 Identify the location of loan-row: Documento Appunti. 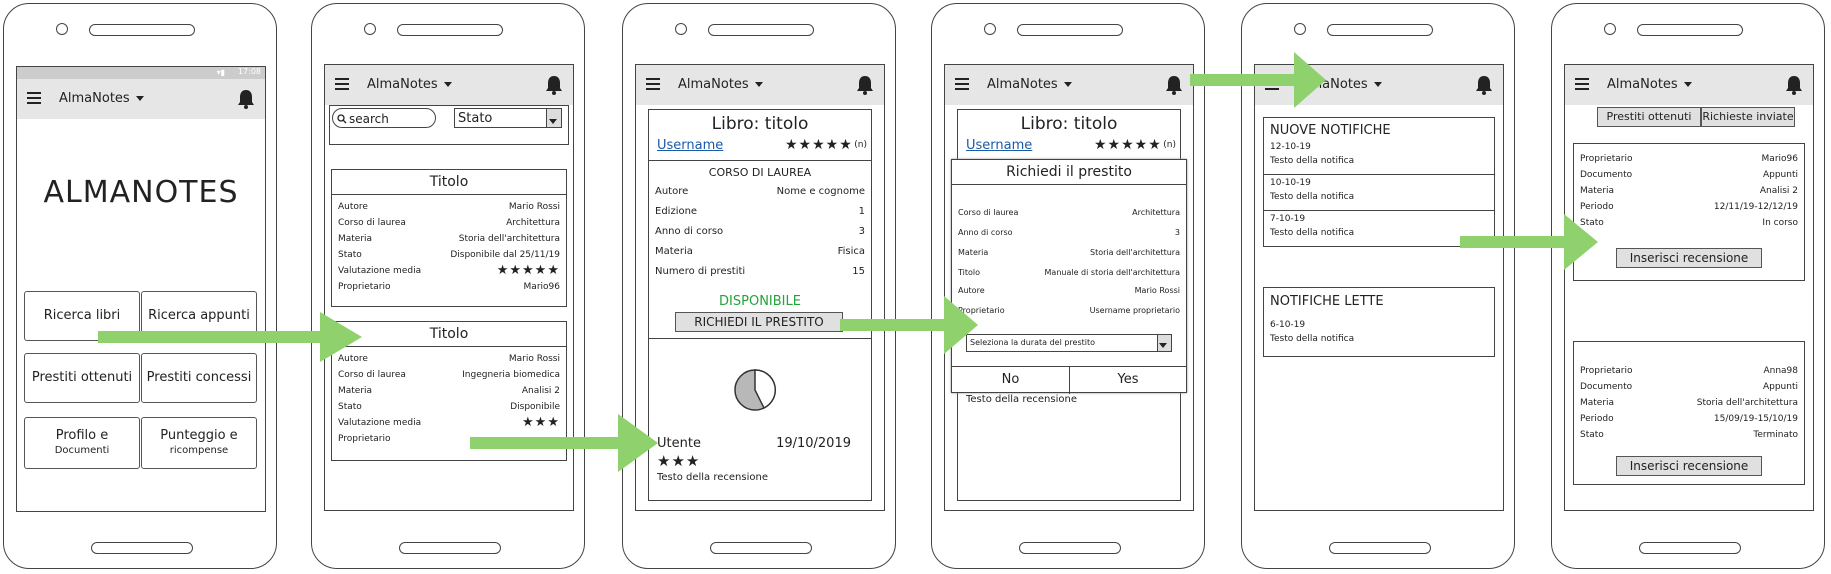
(1689, 387).